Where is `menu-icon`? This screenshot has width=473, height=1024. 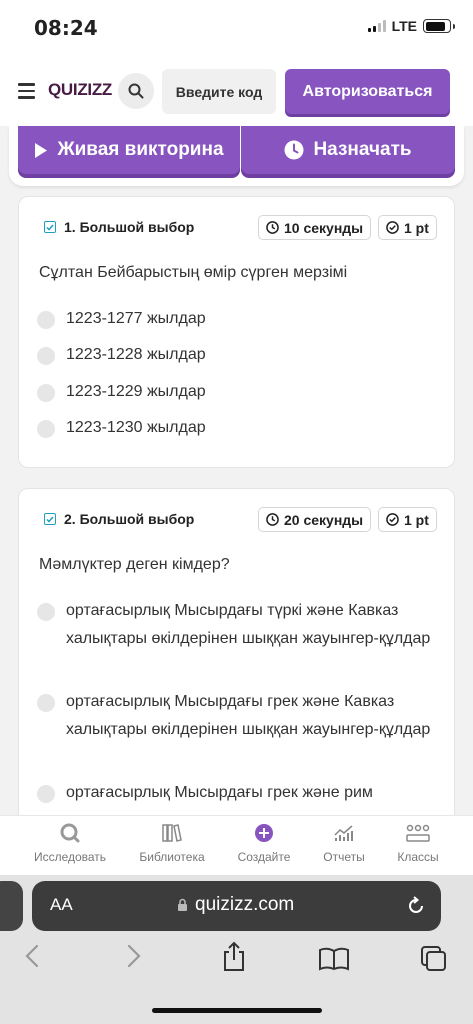
menu-icon is located at coordinates (26, 93).